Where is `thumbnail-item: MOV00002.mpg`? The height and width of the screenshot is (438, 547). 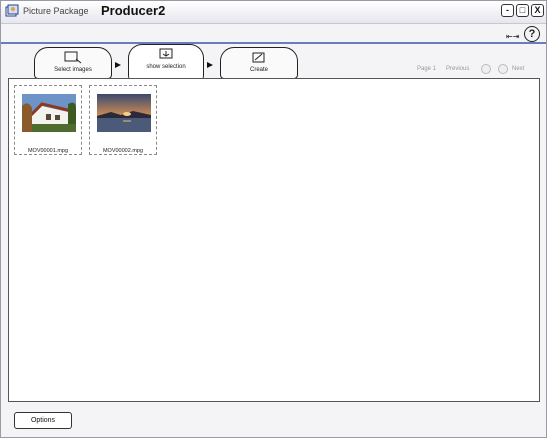
thumbnail-item: MOV00002.mpg is located at coordinates (123, 120).